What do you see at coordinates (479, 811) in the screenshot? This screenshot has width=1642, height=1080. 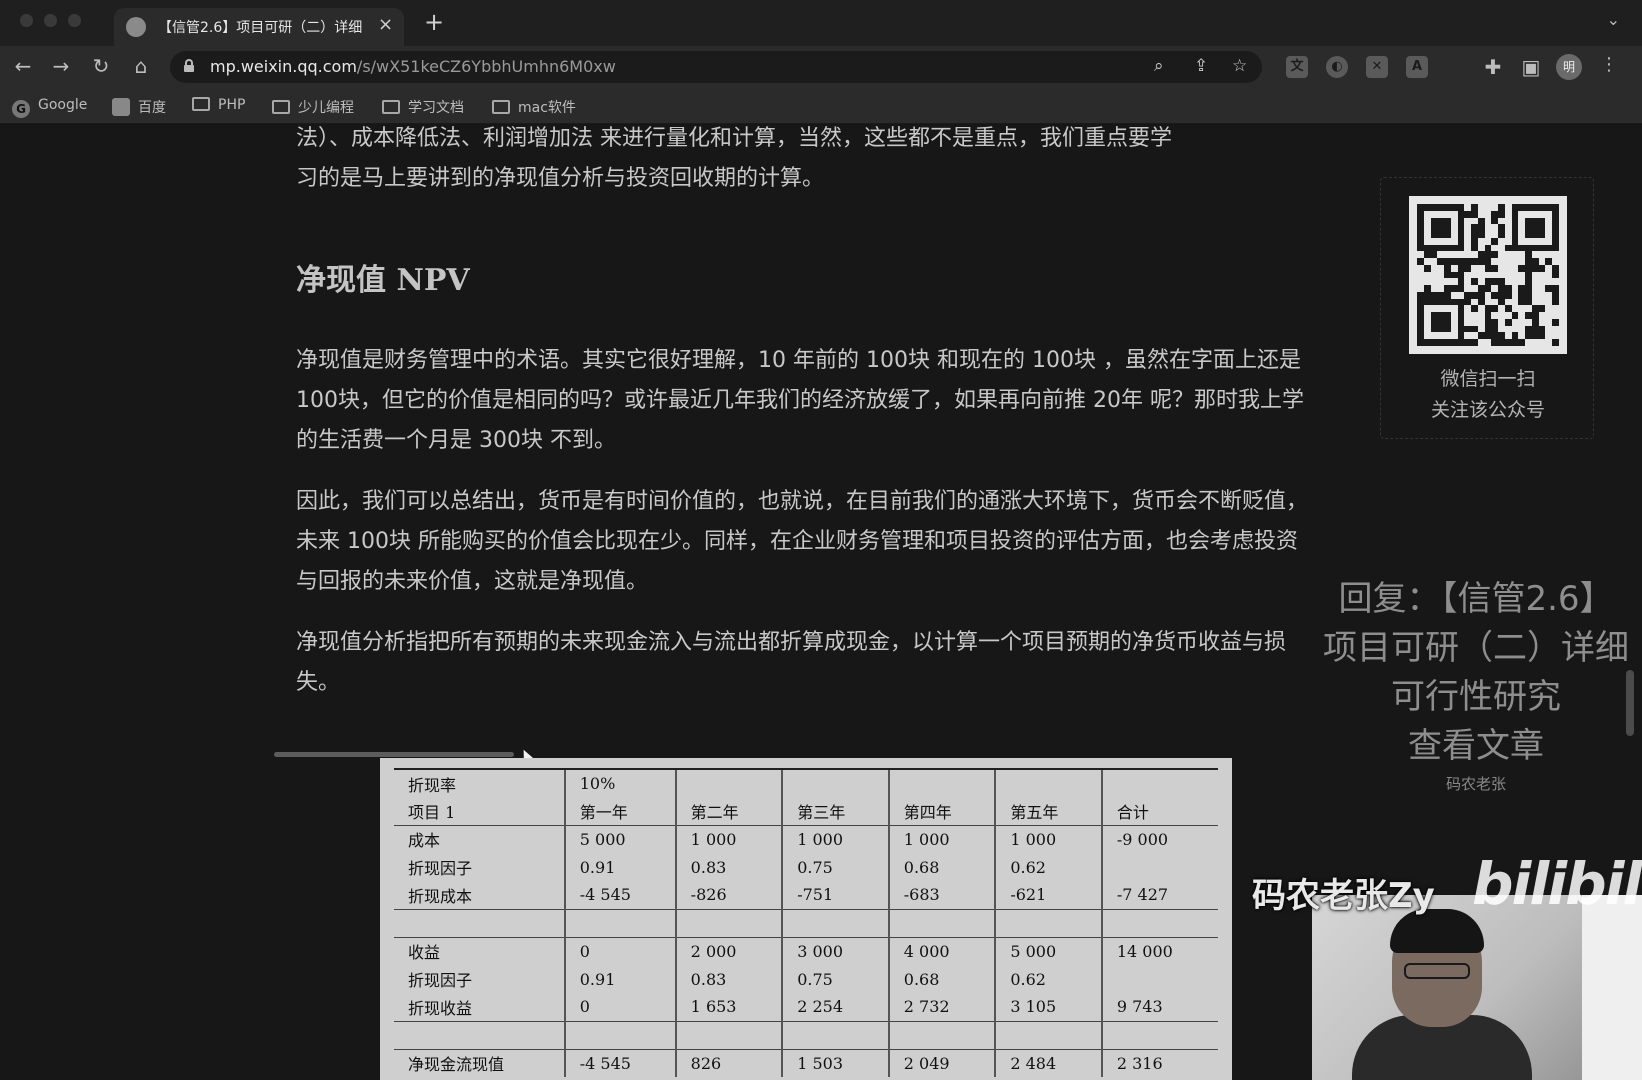 I see `table-header-cell: 项目 1` at bounding box center [479, 811].